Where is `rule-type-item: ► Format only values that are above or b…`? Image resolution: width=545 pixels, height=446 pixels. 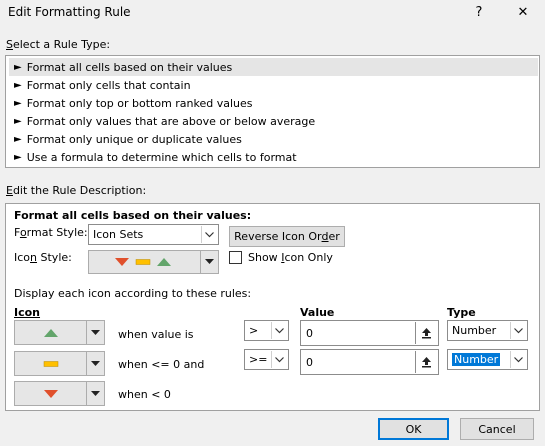 rule-type-item: ► Format only values that are above or b… is located at coordinates (273, 121).